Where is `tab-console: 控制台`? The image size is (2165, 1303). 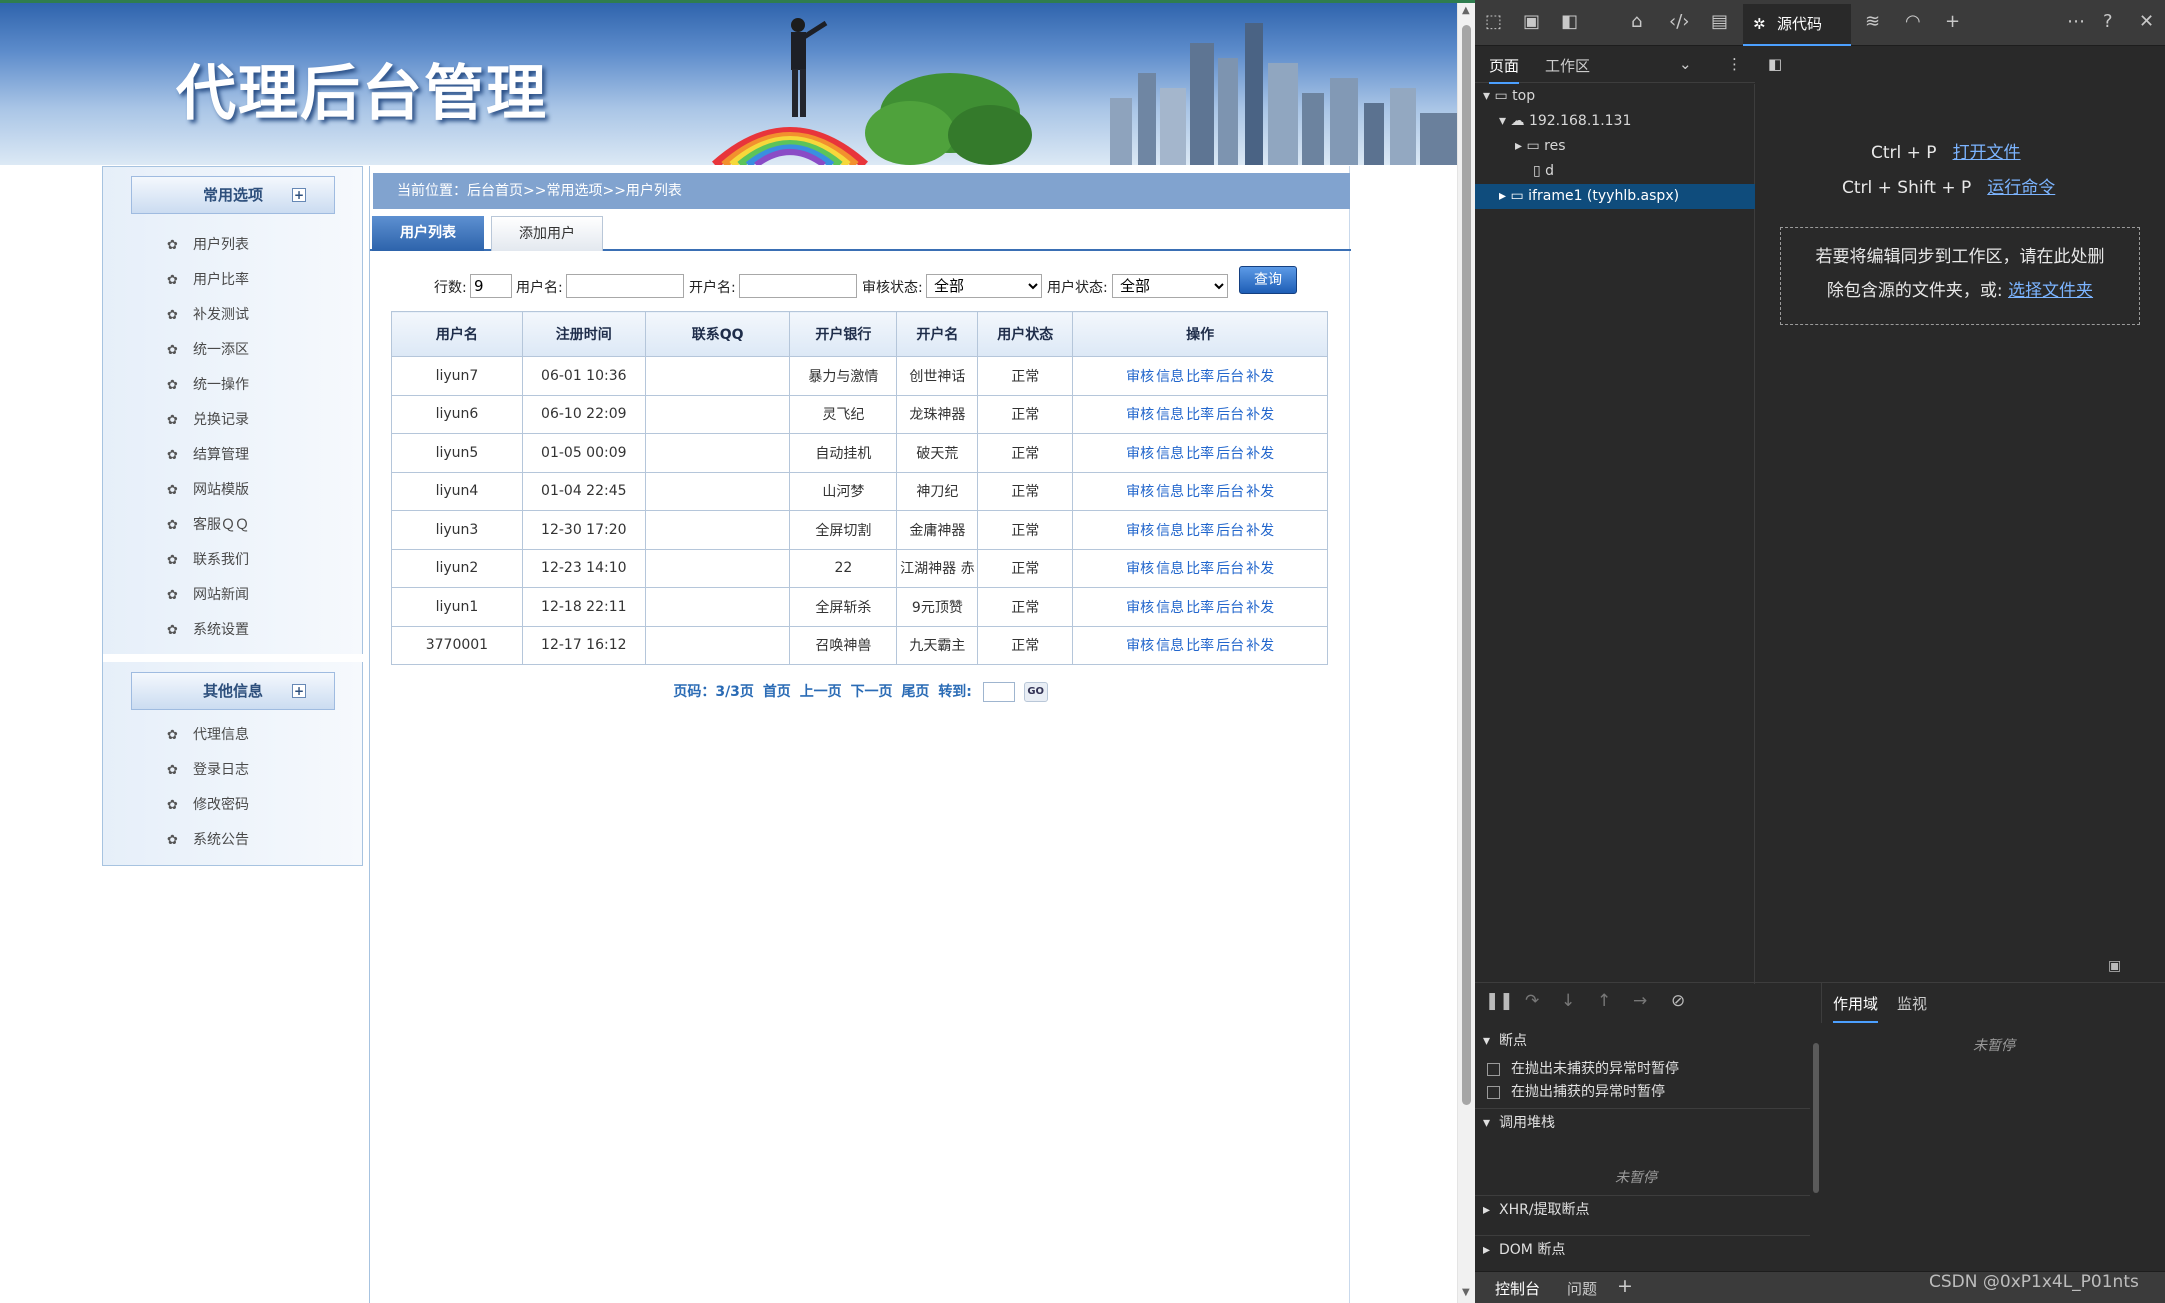
tab-console: 控制台 is located at coordinates (1517, 1290).